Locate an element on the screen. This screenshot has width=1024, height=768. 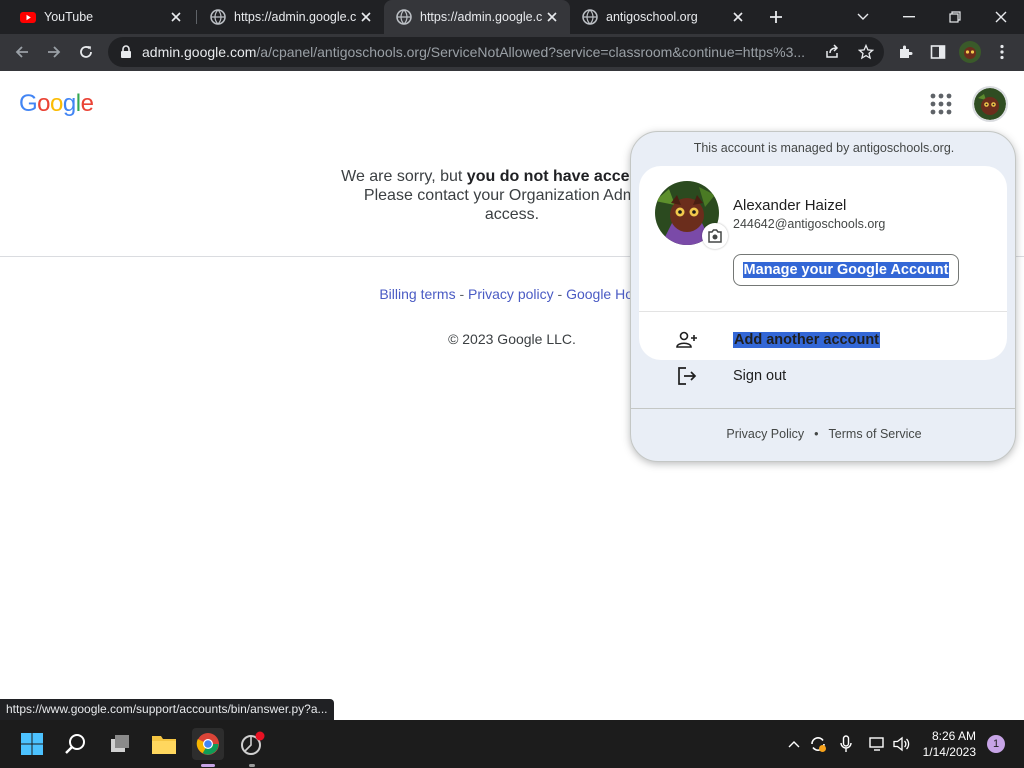
chevron-up-icon is located at coordinates (794, 744).